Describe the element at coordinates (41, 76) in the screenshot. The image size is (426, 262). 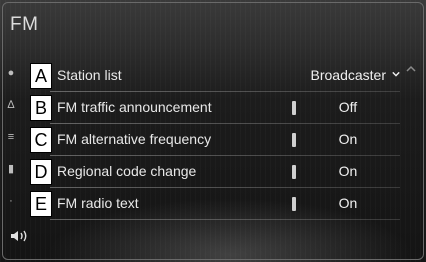
I see `callout-letter: A` at that location.